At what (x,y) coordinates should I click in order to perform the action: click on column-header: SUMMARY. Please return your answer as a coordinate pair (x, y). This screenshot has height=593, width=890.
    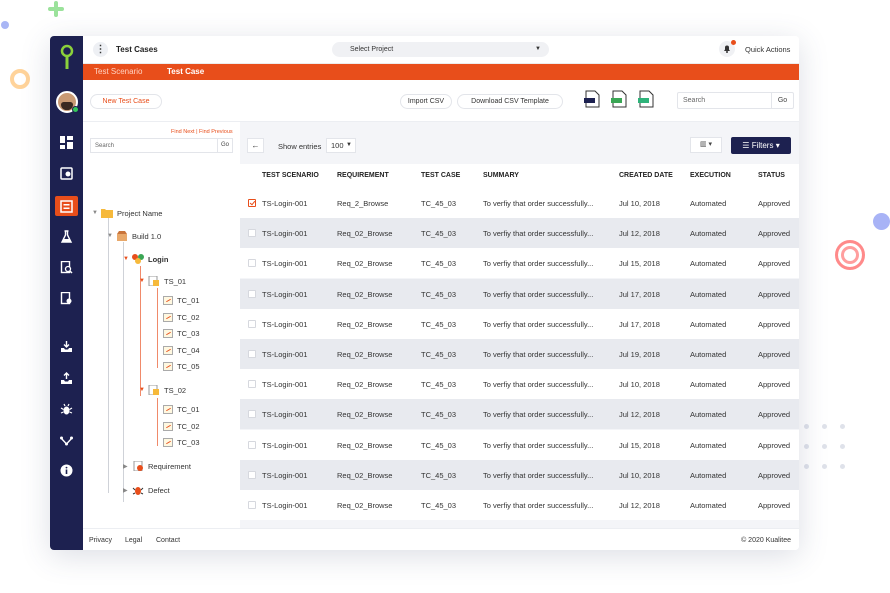
    Looking at the image, I should click on (501, 175).